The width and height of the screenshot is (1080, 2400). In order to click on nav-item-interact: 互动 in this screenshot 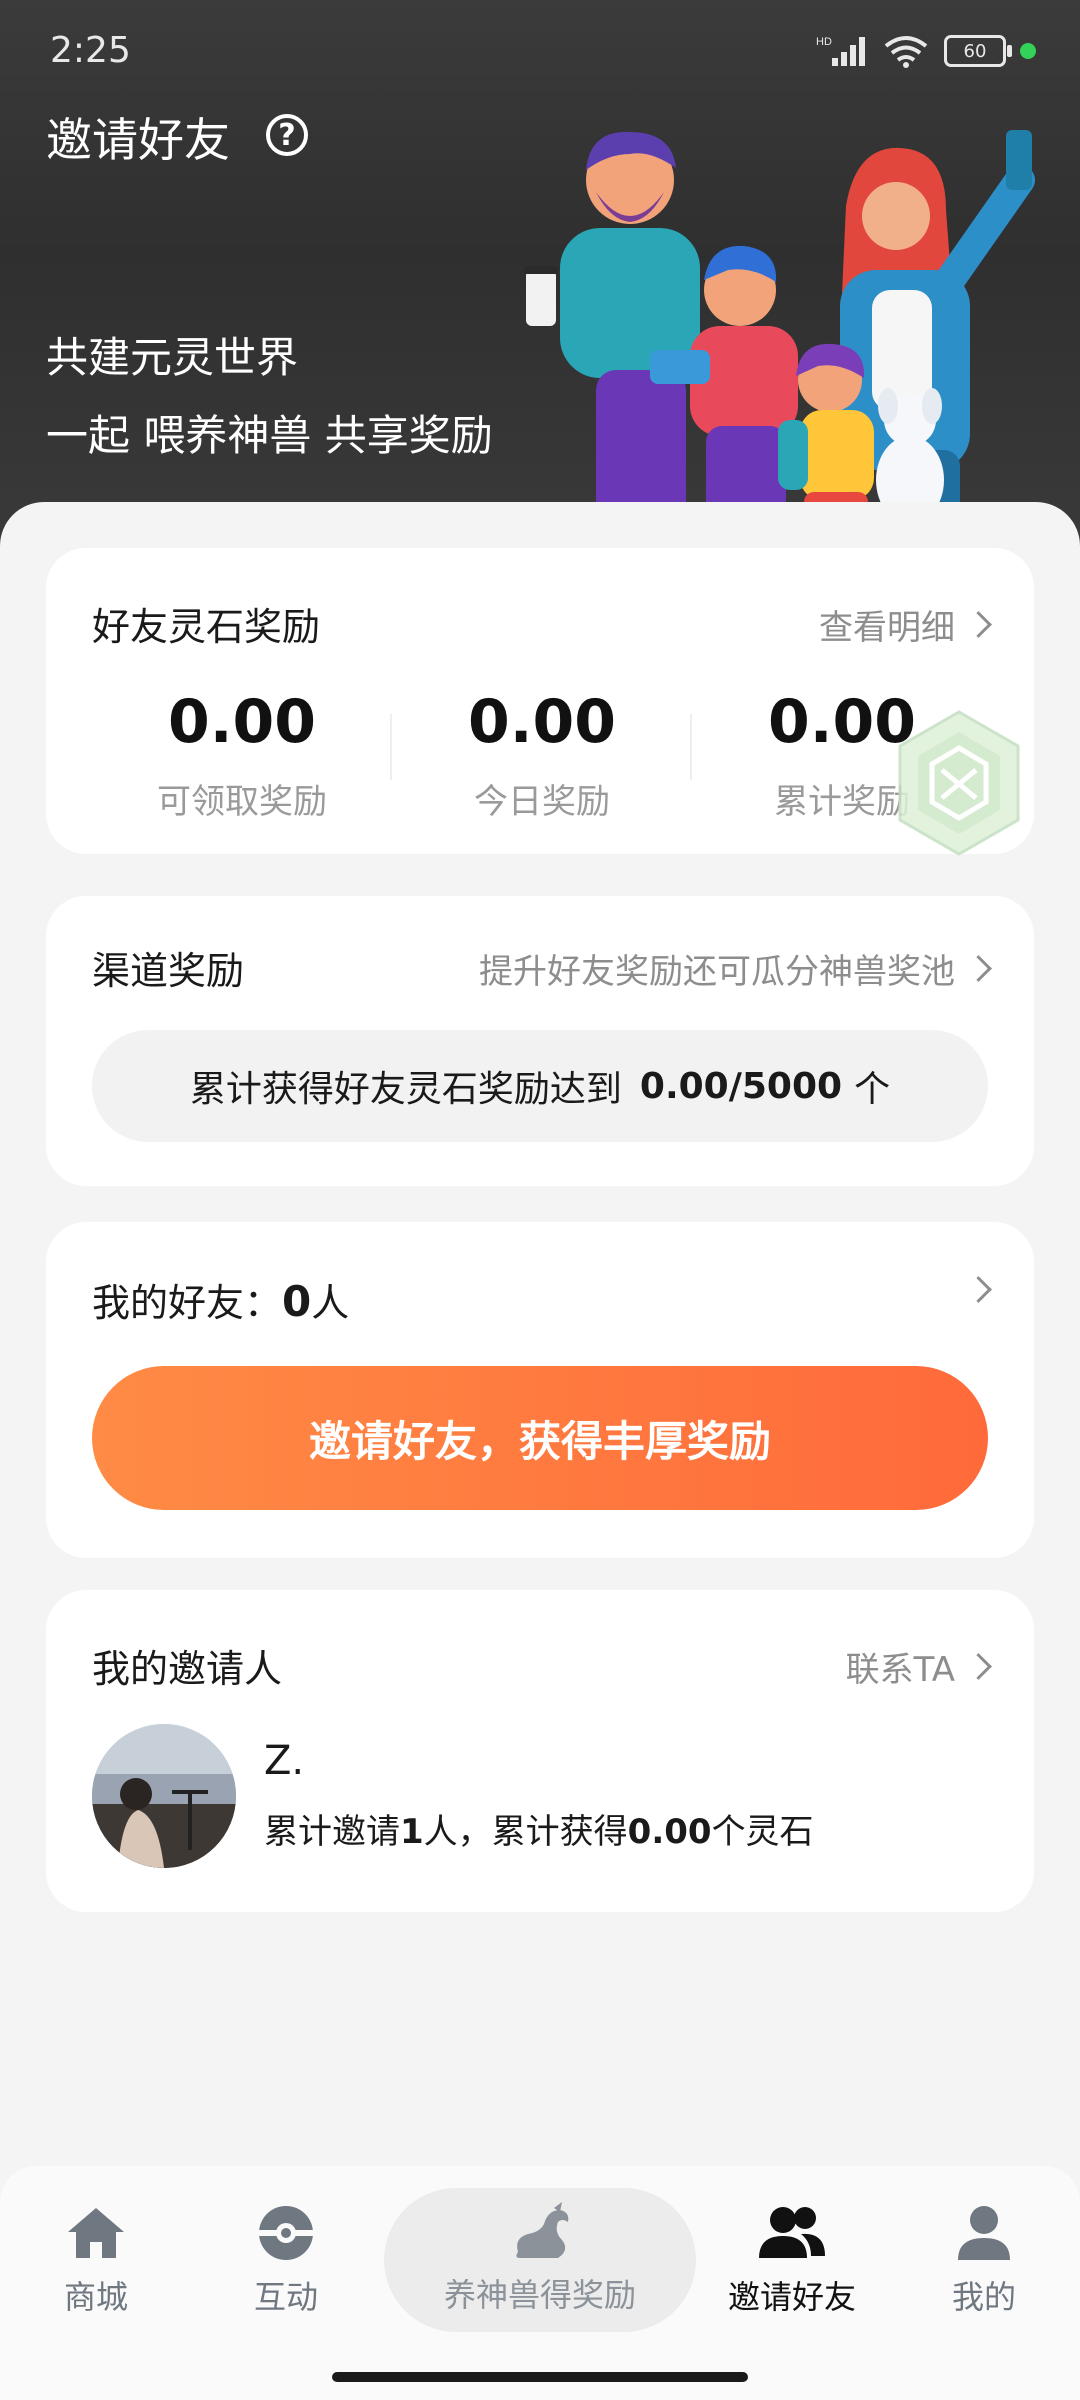, I will do `click(286, 2261)`.